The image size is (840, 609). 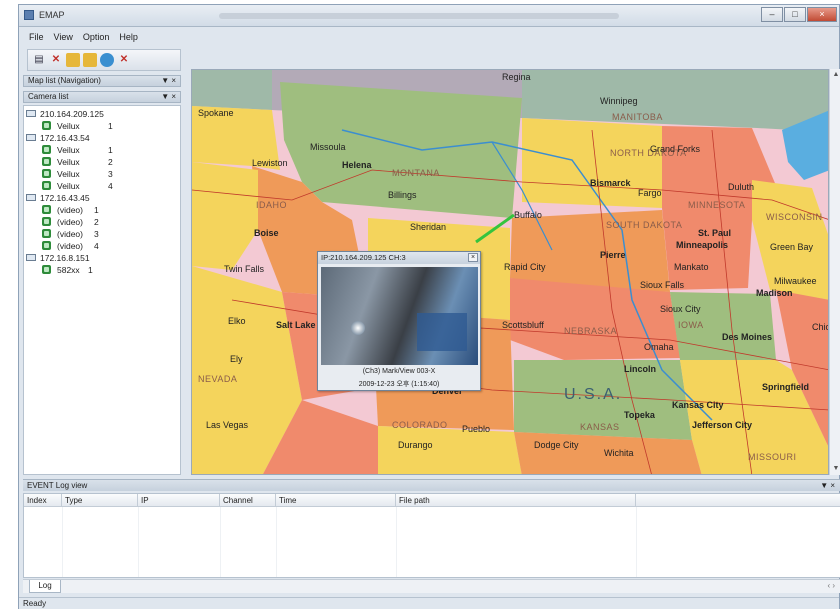 I want to click on camera-add-icon, so click(x=73, y=60).